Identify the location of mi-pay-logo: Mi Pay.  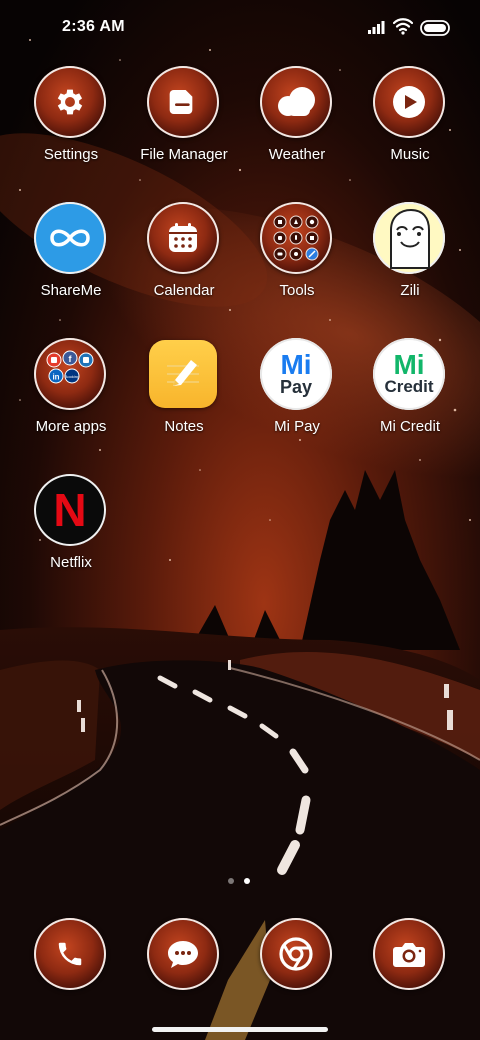
(296, 374).